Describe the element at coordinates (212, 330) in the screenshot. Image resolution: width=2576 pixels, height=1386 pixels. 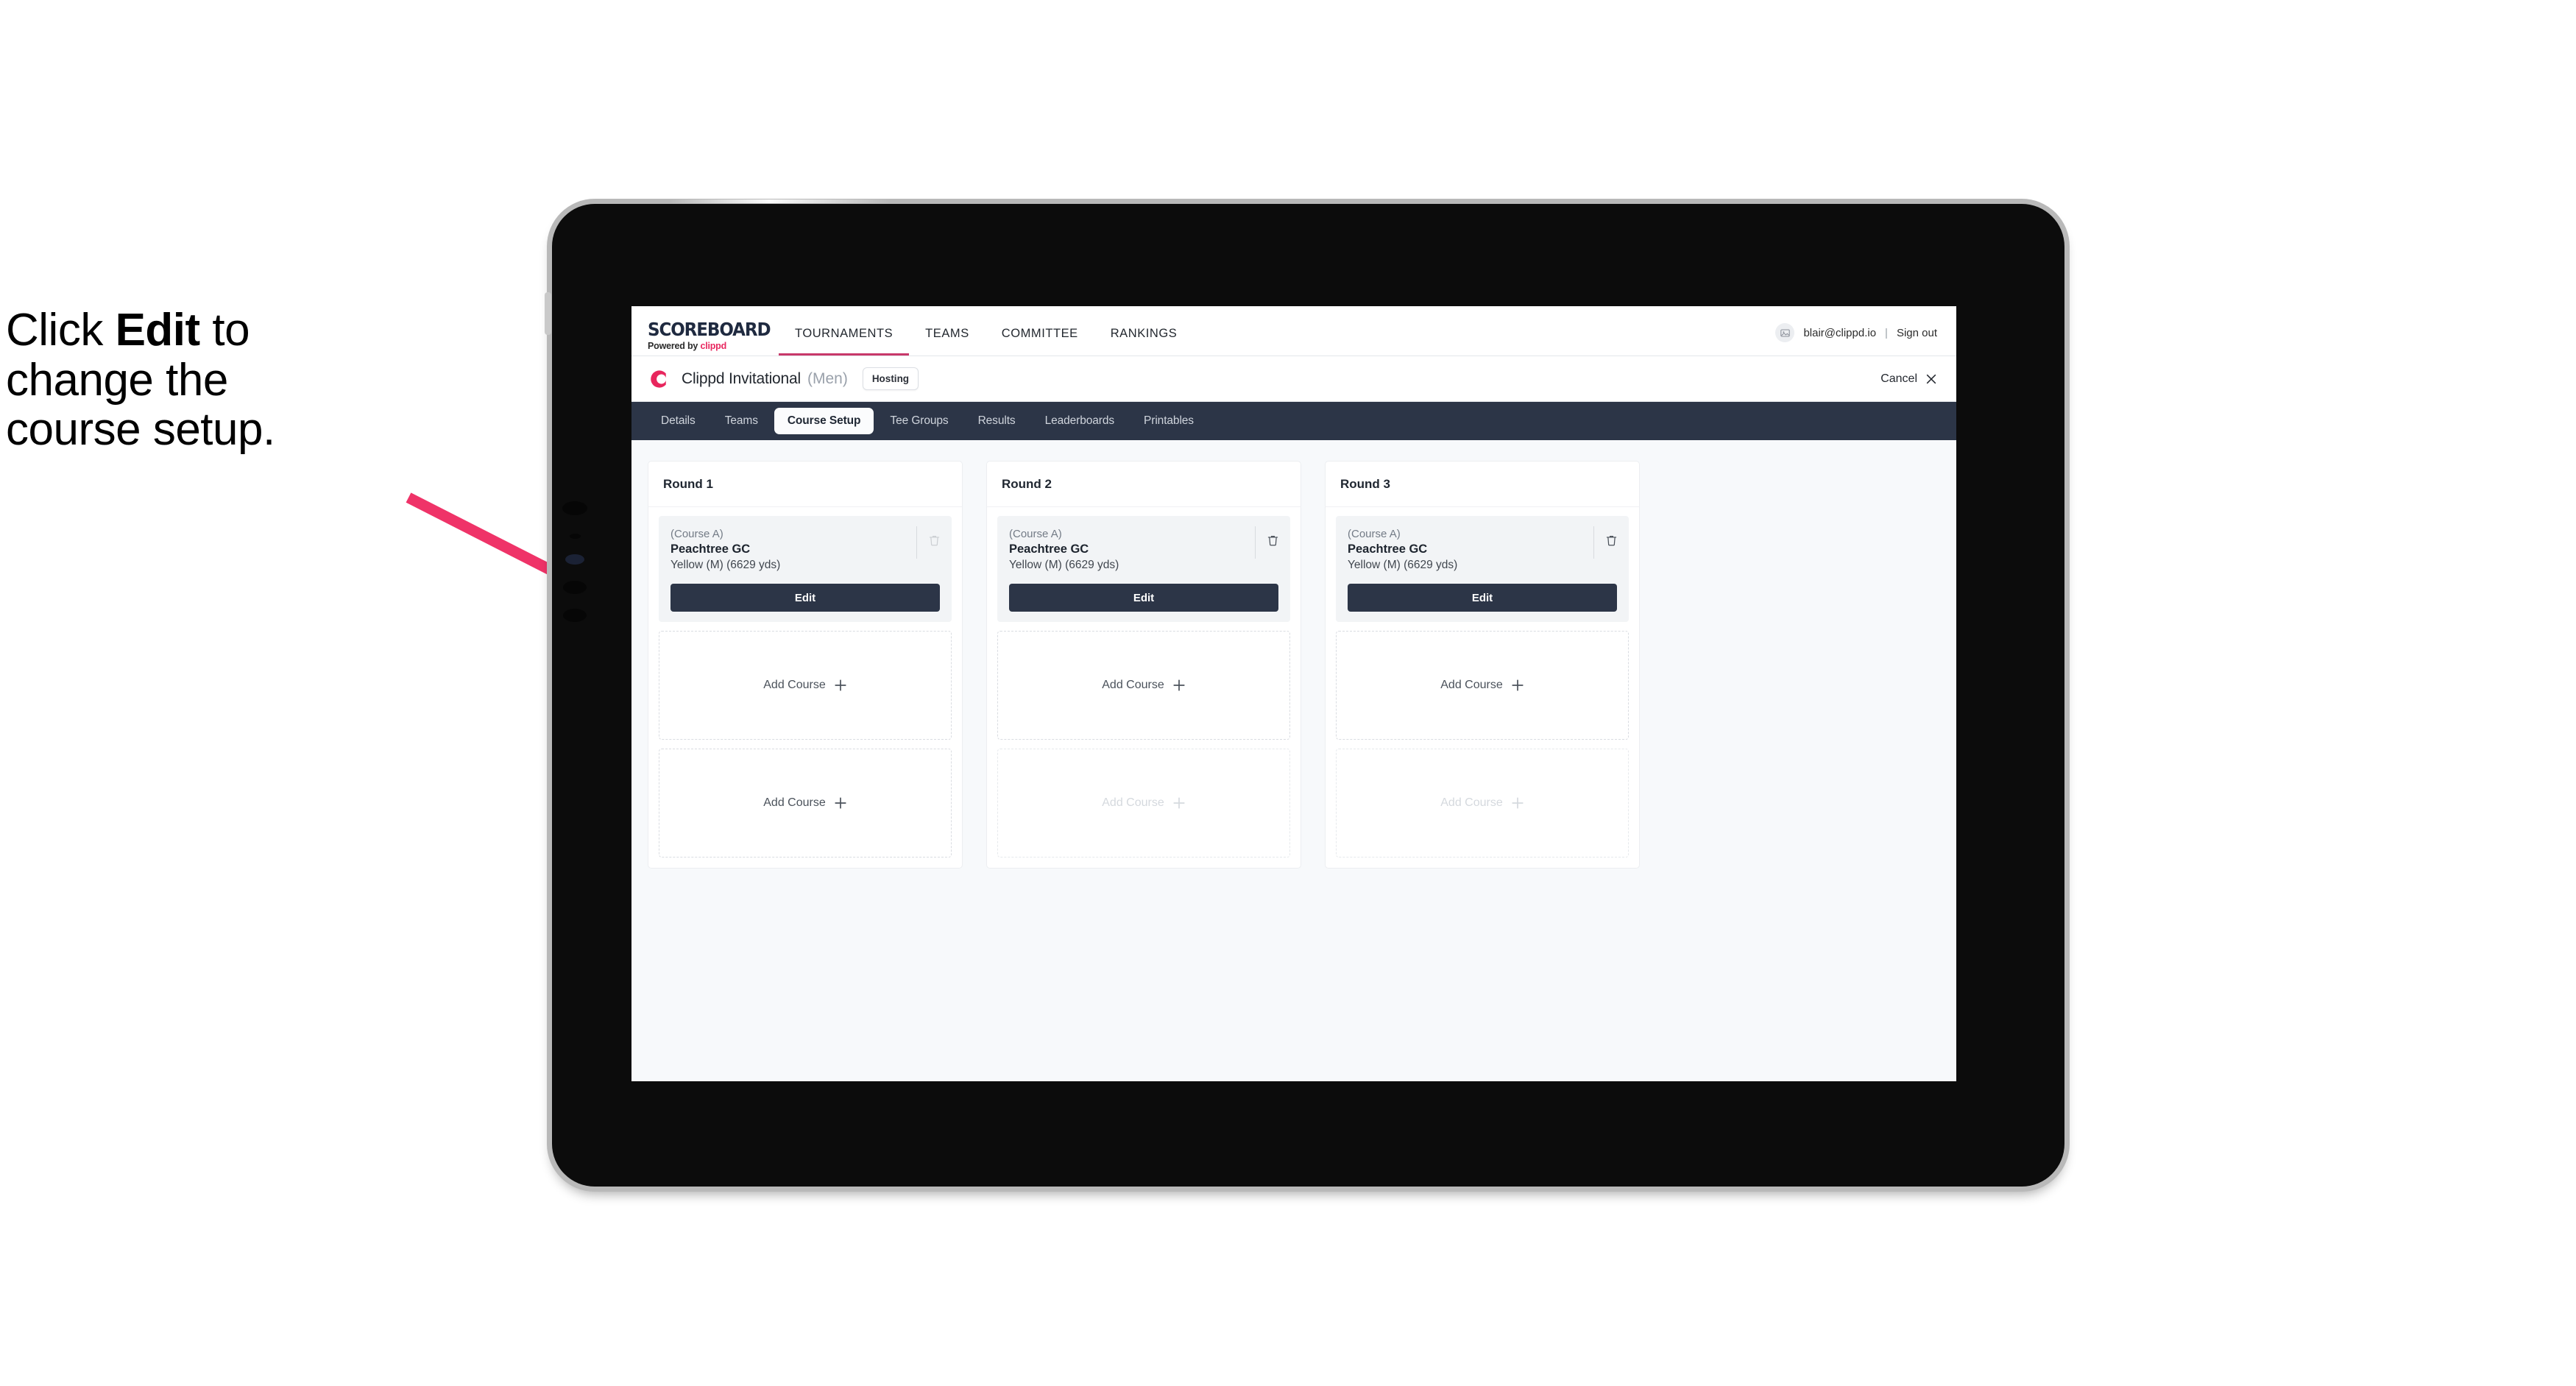
I see `annotation-line-1: Click Edit to` at that location.